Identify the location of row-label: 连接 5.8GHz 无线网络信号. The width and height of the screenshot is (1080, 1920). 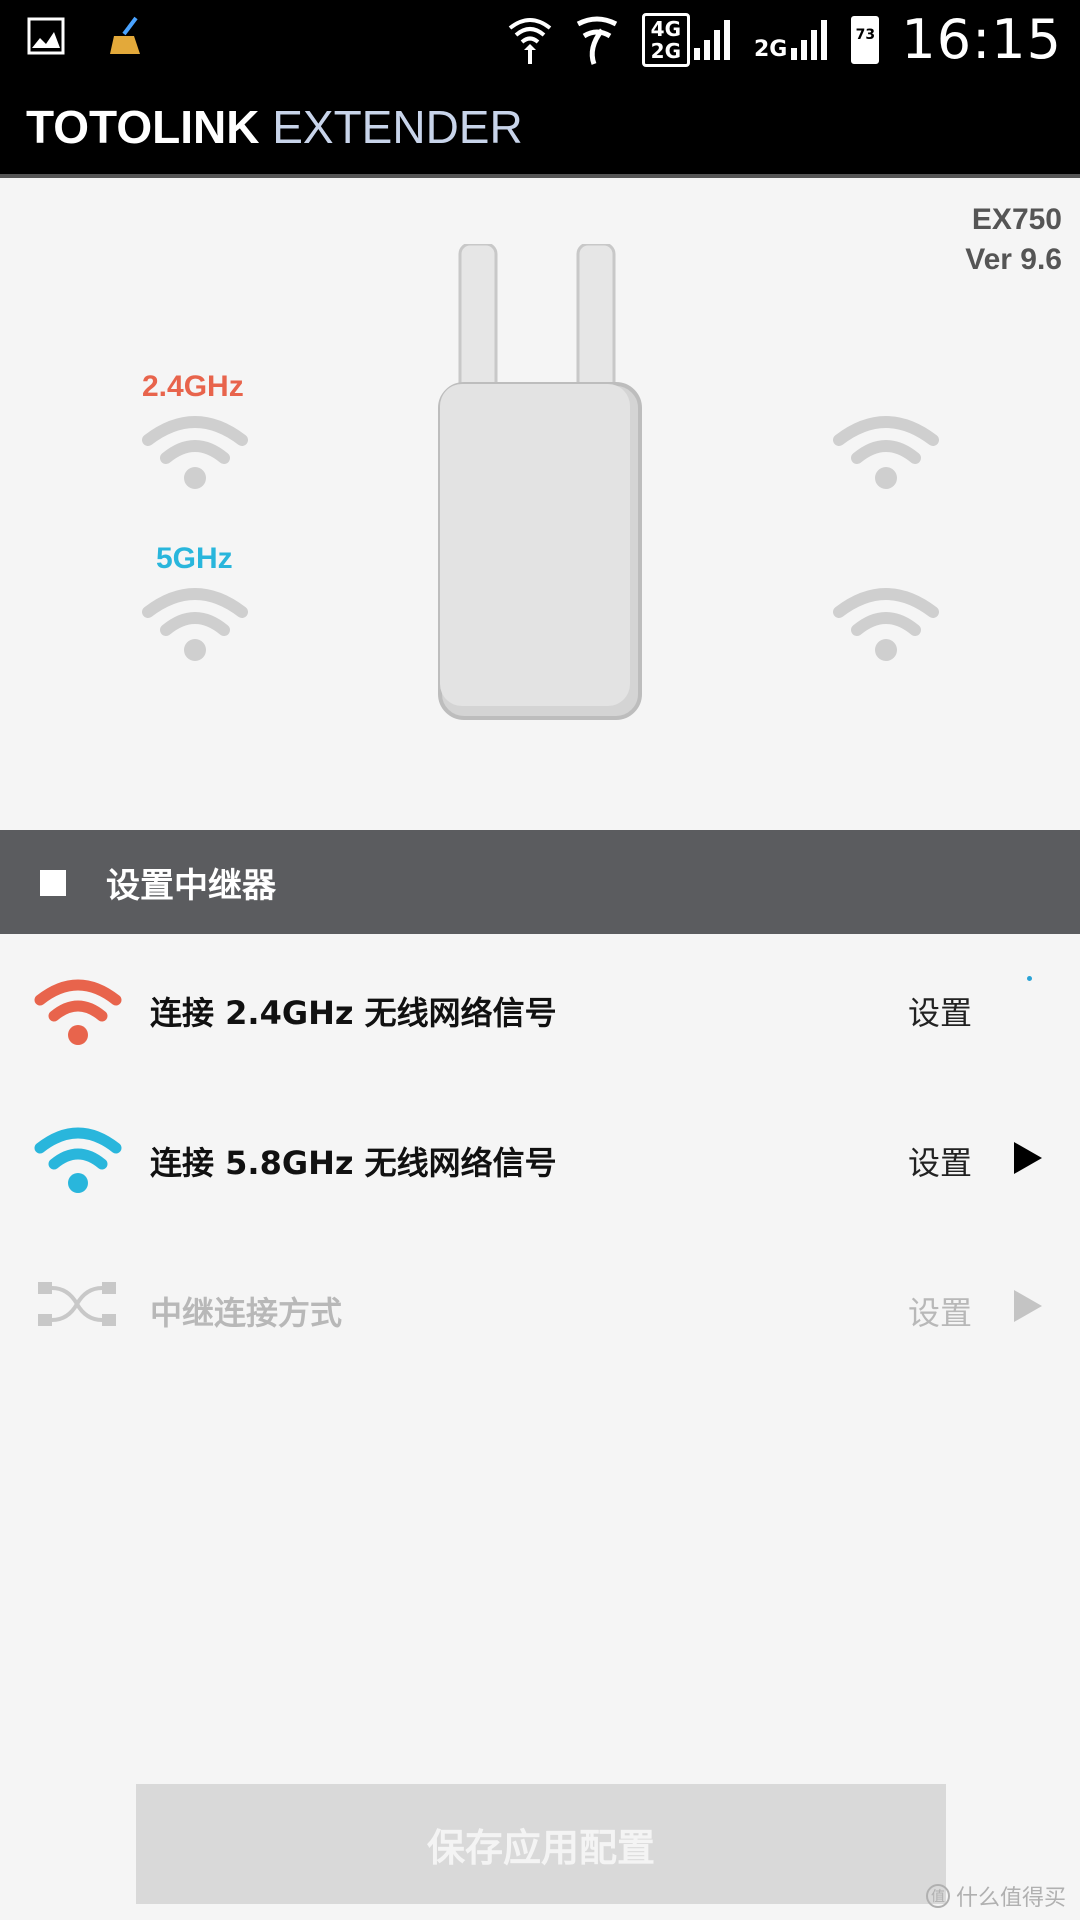
(353, 1163).